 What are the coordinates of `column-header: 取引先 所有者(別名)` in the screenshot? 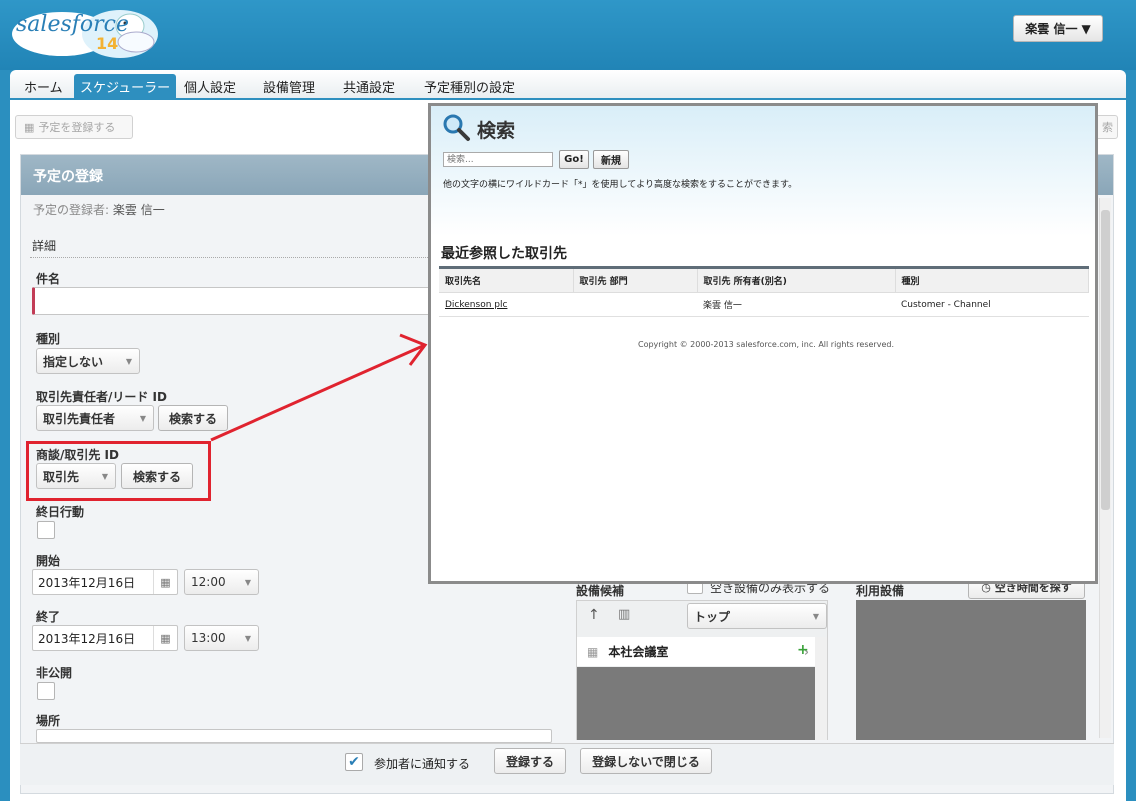 It's located at (796, 280).